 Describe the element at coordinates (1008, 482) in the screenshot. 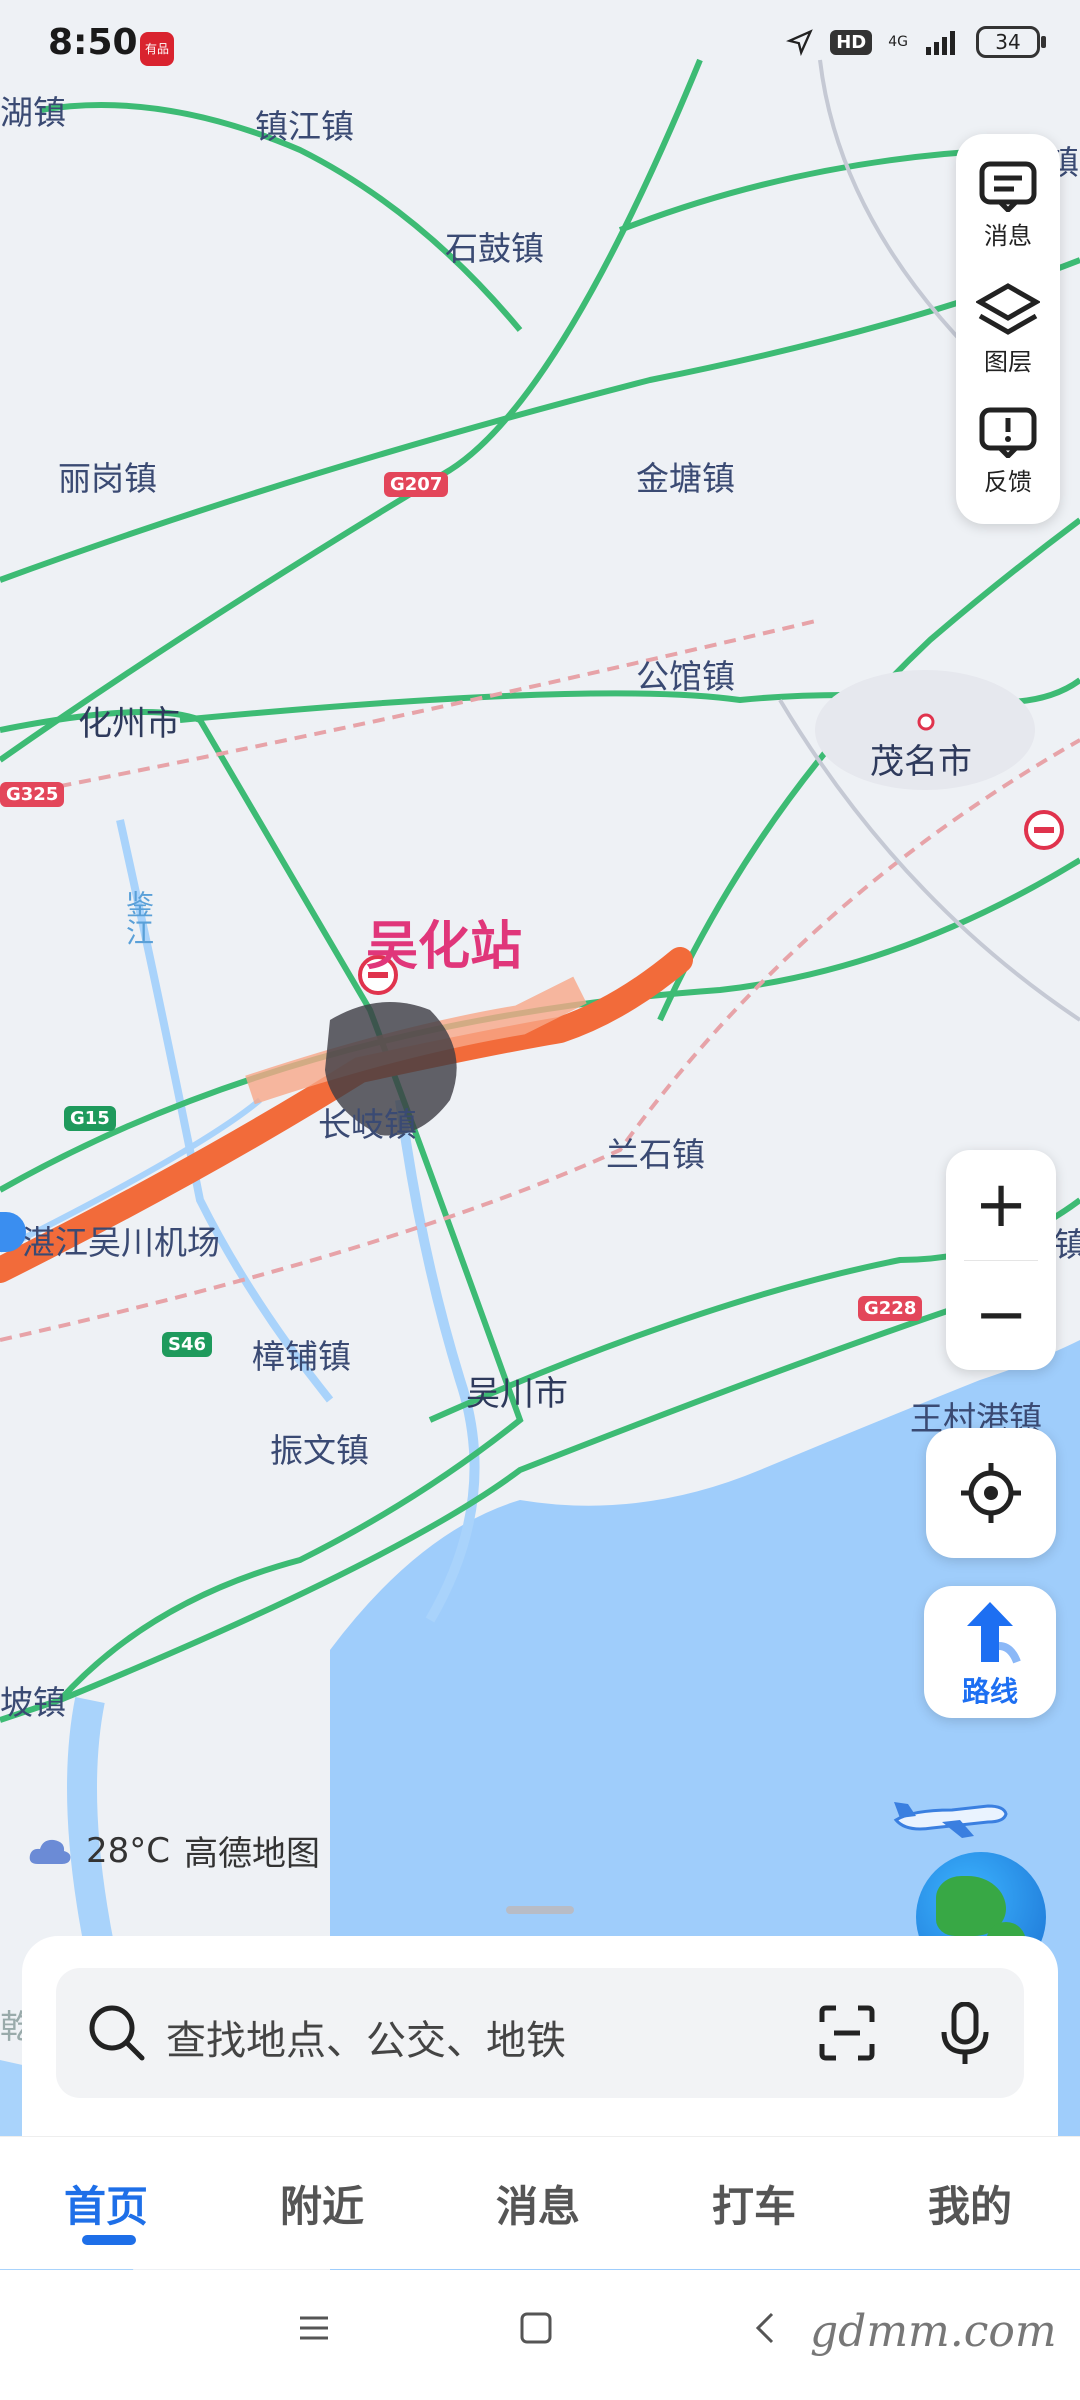

I see `feedback-label: 反馈` at that location.